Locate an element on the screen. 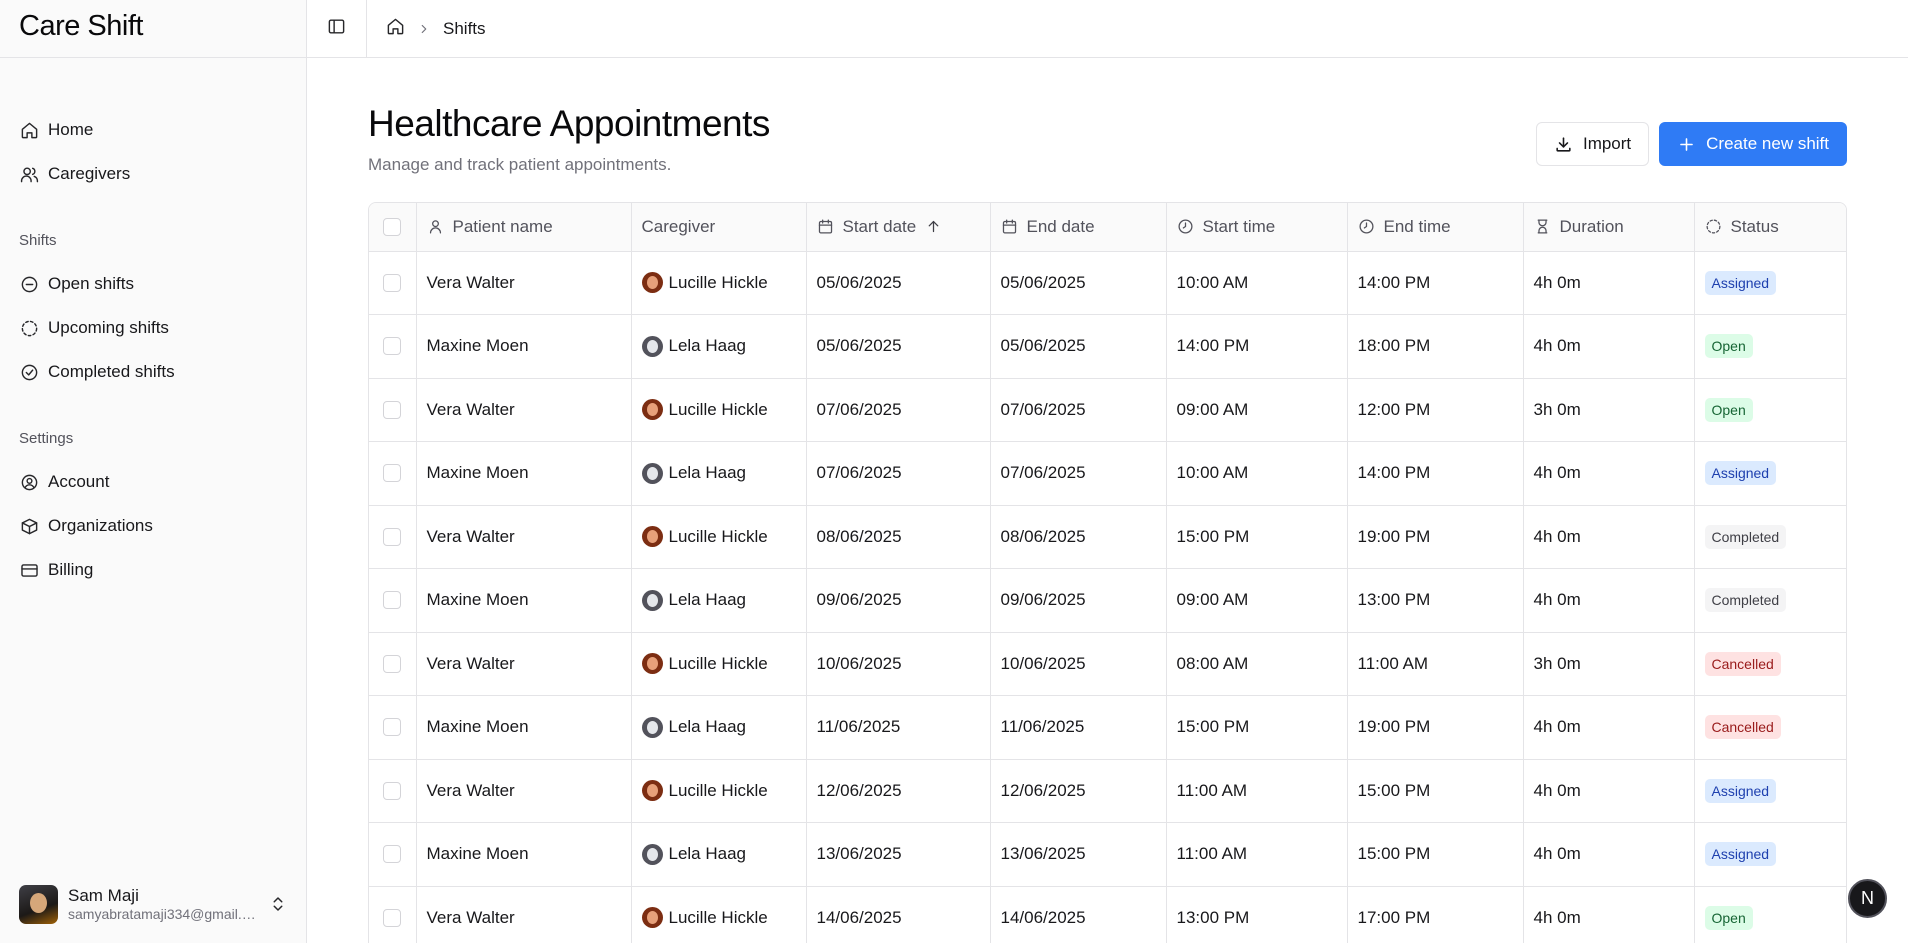 The image size is (1908, 943). status-badge: Open is located at coordinates (1728, 409).